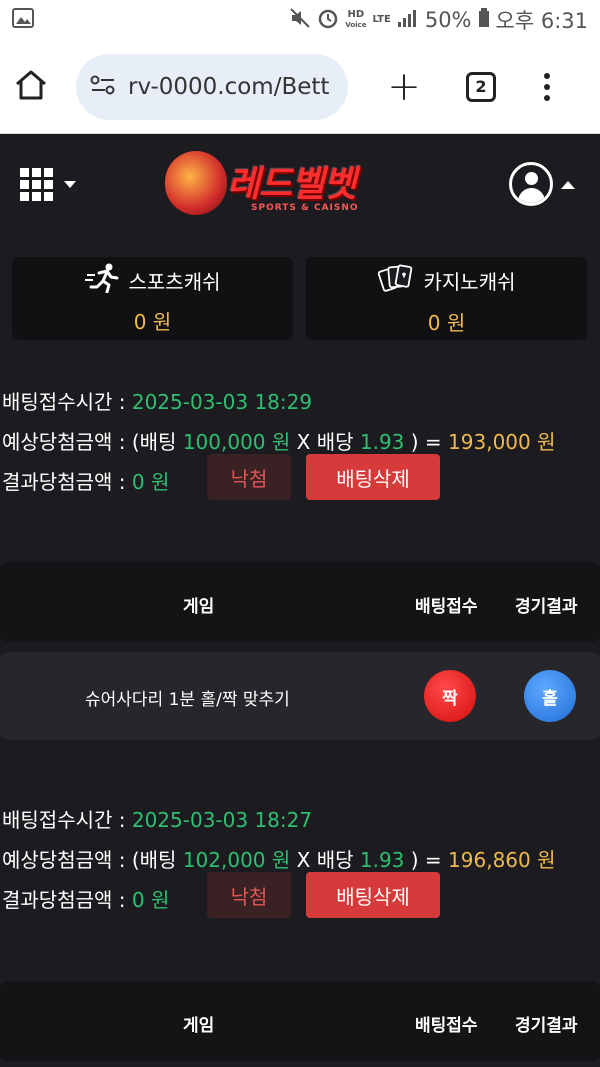 This screenshot has height=1067, width=600. I want to click on tab-switcher-button: 2, so click(481, 86).